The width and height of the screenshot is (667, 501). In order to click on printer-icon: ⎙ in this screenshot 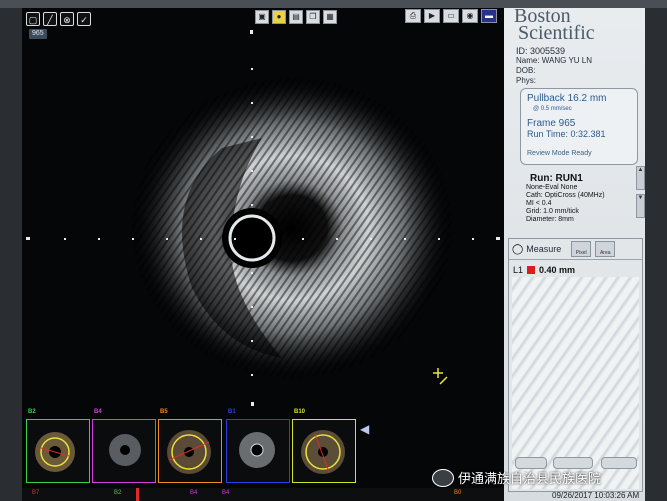, I will do `click(413, 16)`.